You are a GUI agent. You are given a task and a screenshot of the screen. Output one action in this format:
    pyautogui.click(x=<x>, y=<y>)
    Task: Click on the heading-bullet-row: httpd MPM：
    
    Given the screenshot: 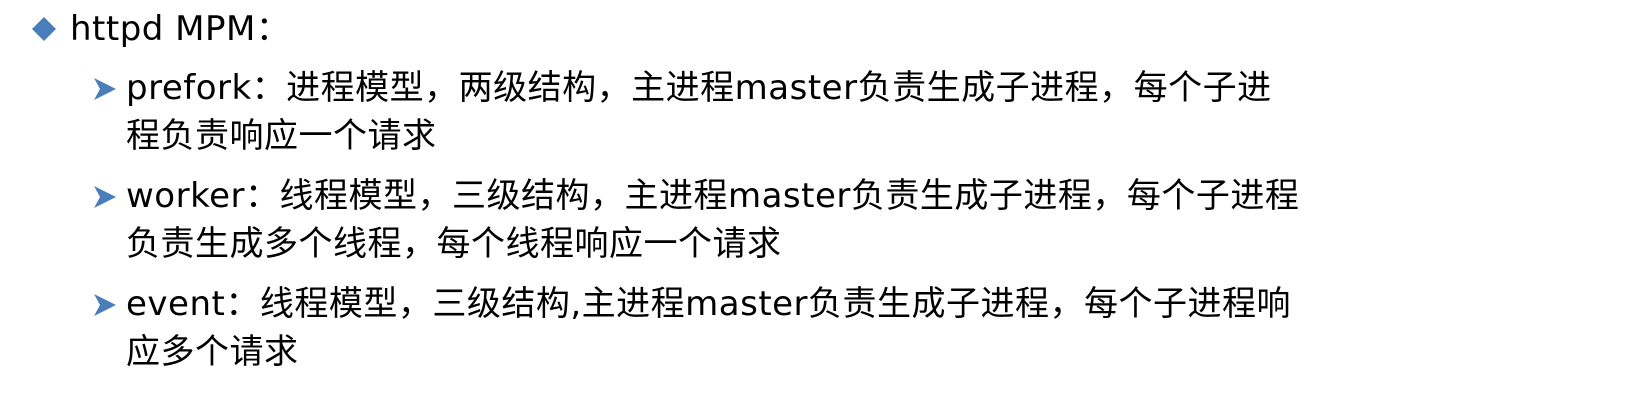 What is the action you would take?
    pyautogui.click(x=161, y=29)
    